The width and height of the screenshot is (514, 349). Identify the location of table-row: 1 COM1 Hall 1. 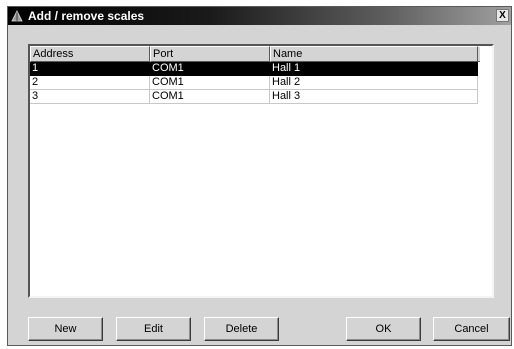
(254, 69).